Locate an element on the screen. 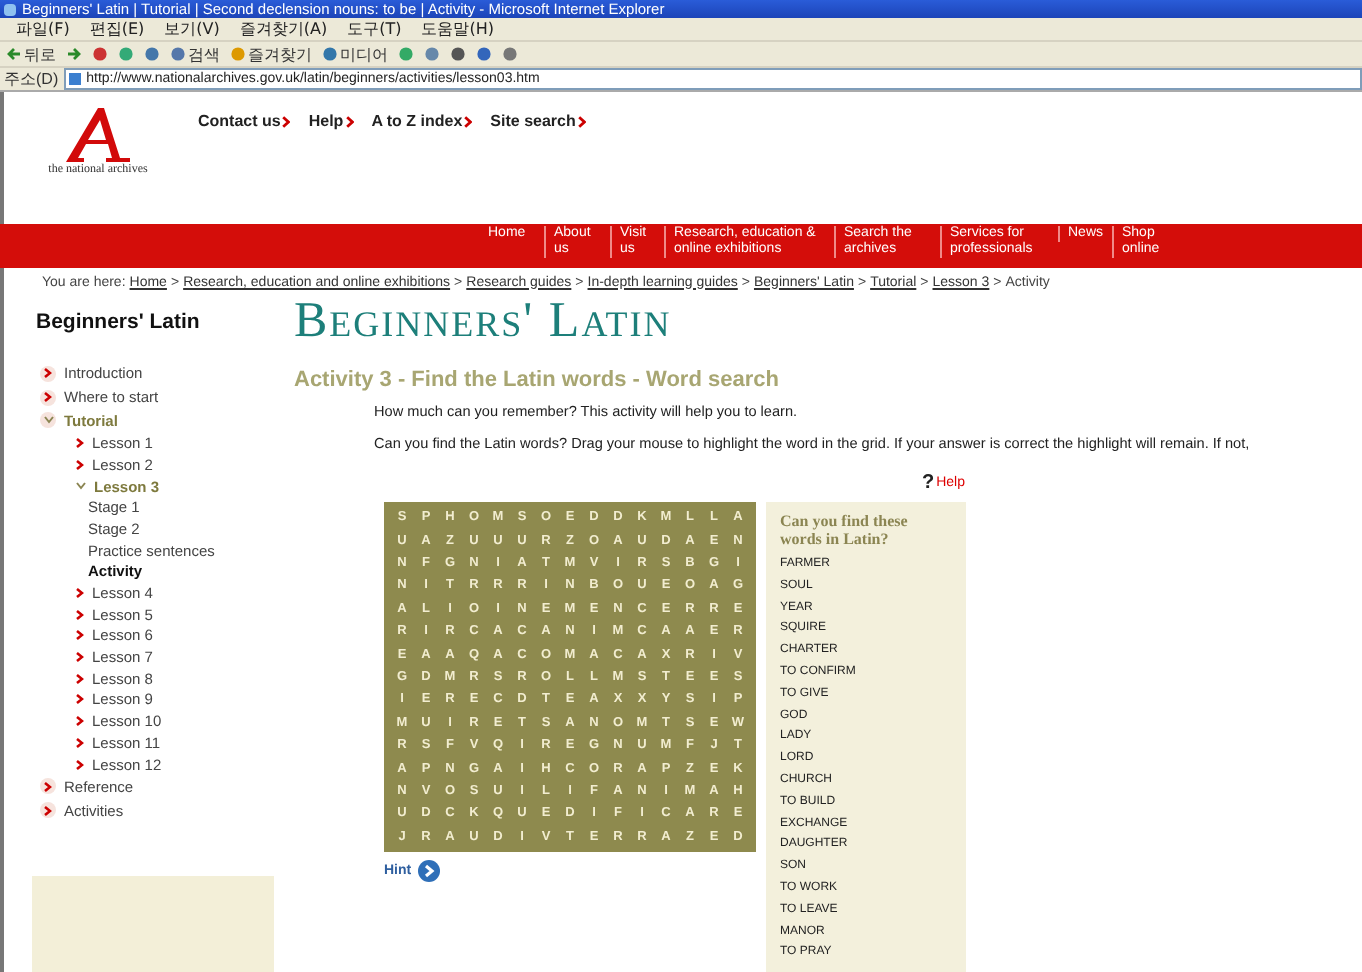  banner-title: Beginners' Latin is located at coordinates (484, 322).